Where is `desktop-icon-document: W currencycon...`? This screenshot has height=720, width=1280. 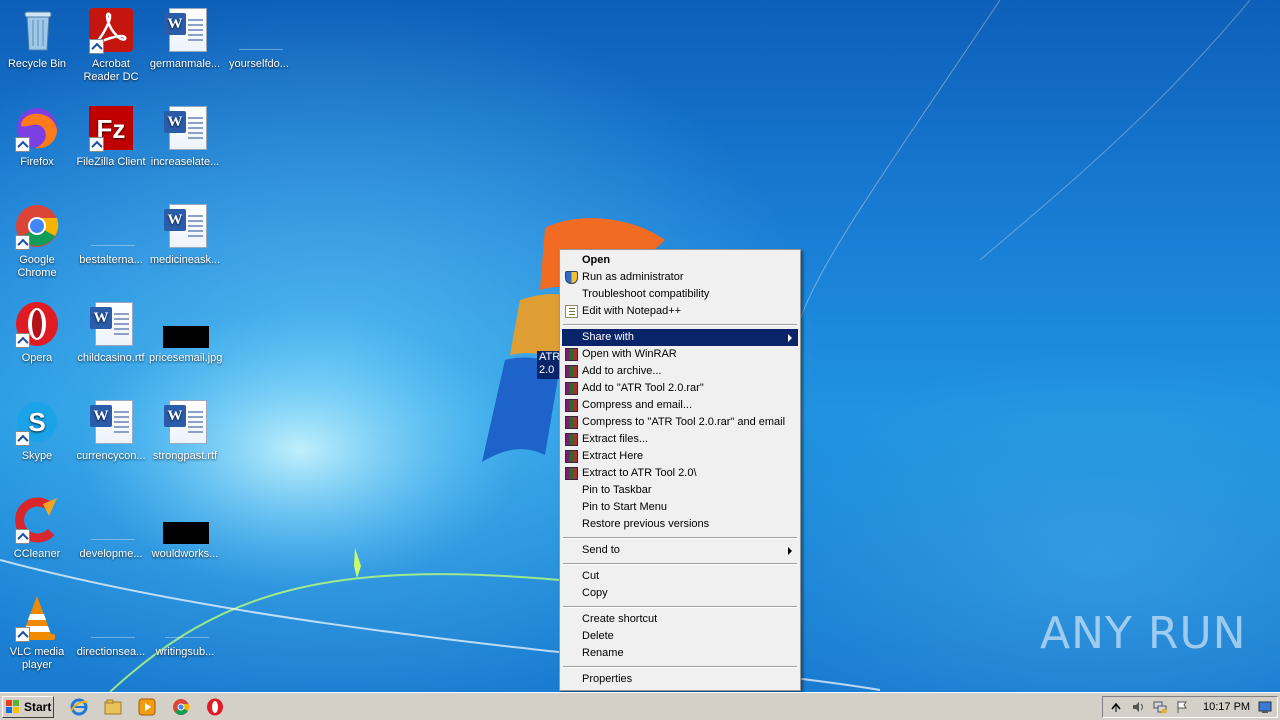 desktop-icon-document: W currencycon... is located at coordinates (111, 437).